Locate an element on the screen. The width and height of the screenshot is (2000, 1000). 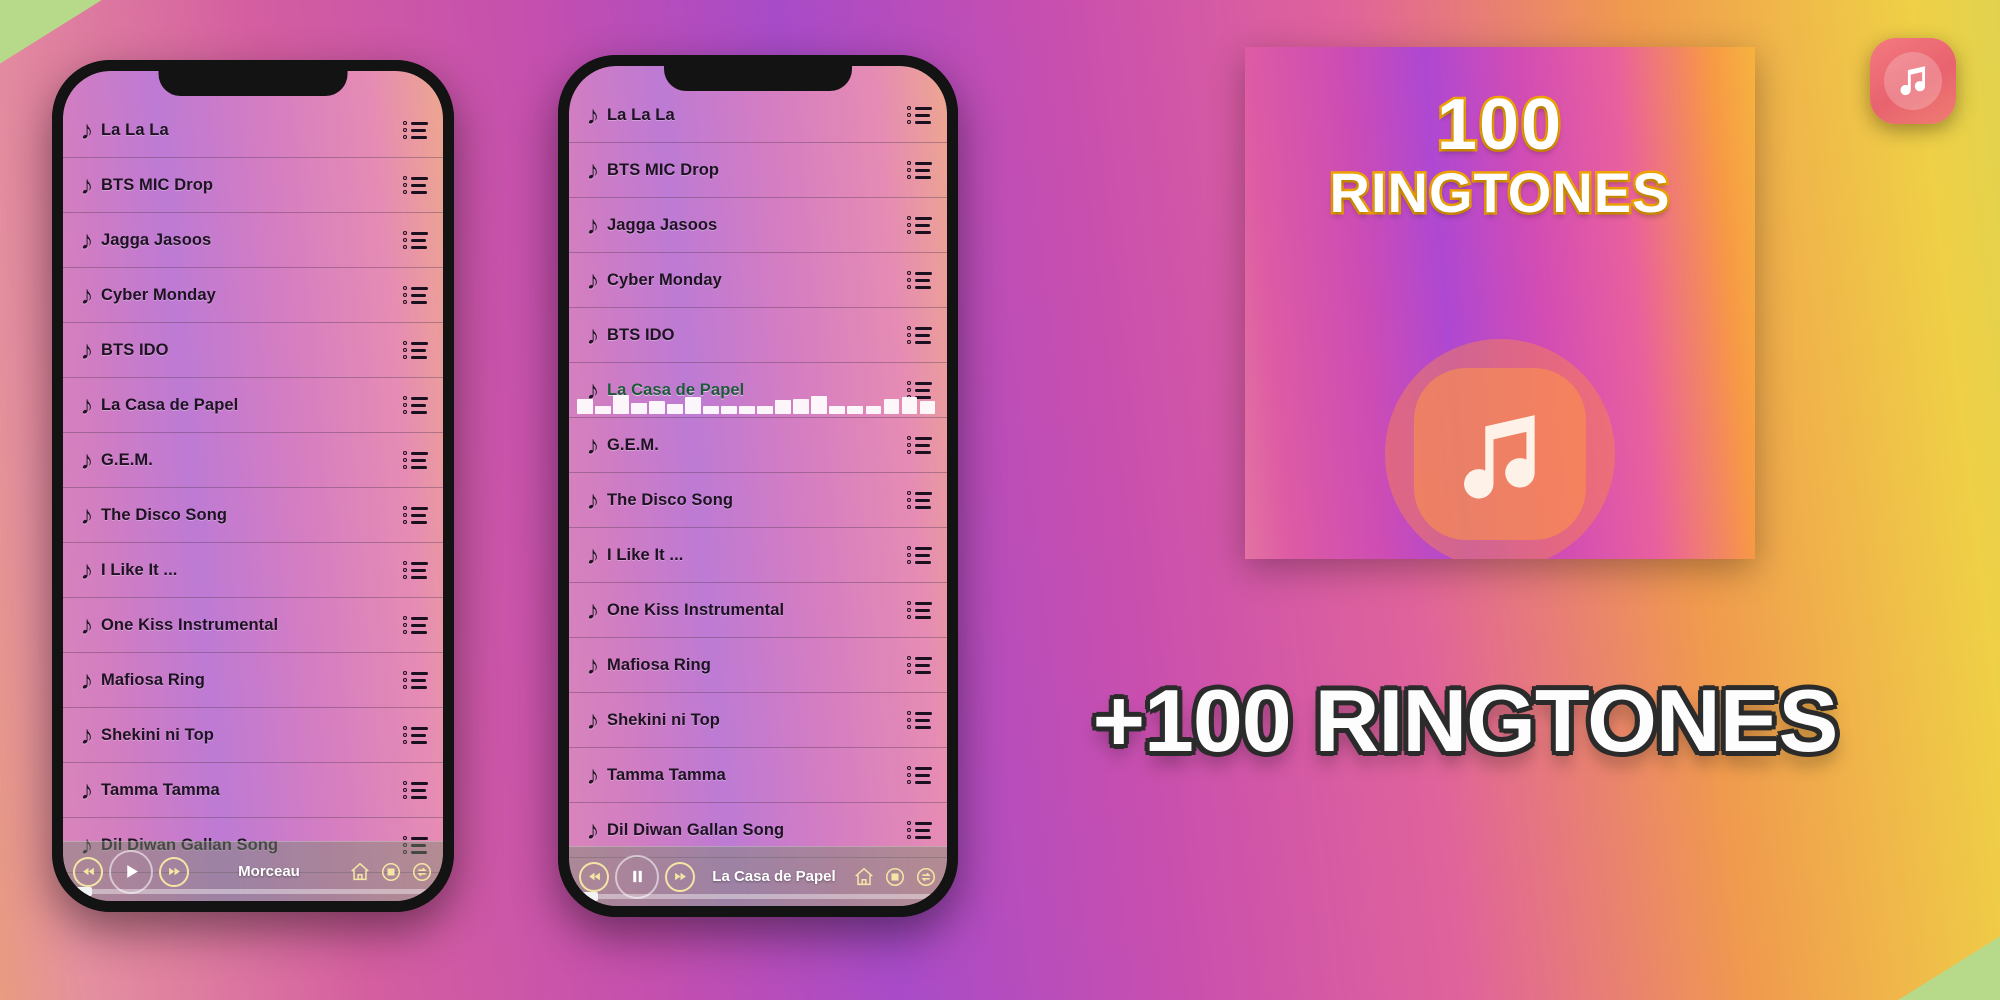
ringtone-title: Tamma Tamma is located at coordinates (160, 789).